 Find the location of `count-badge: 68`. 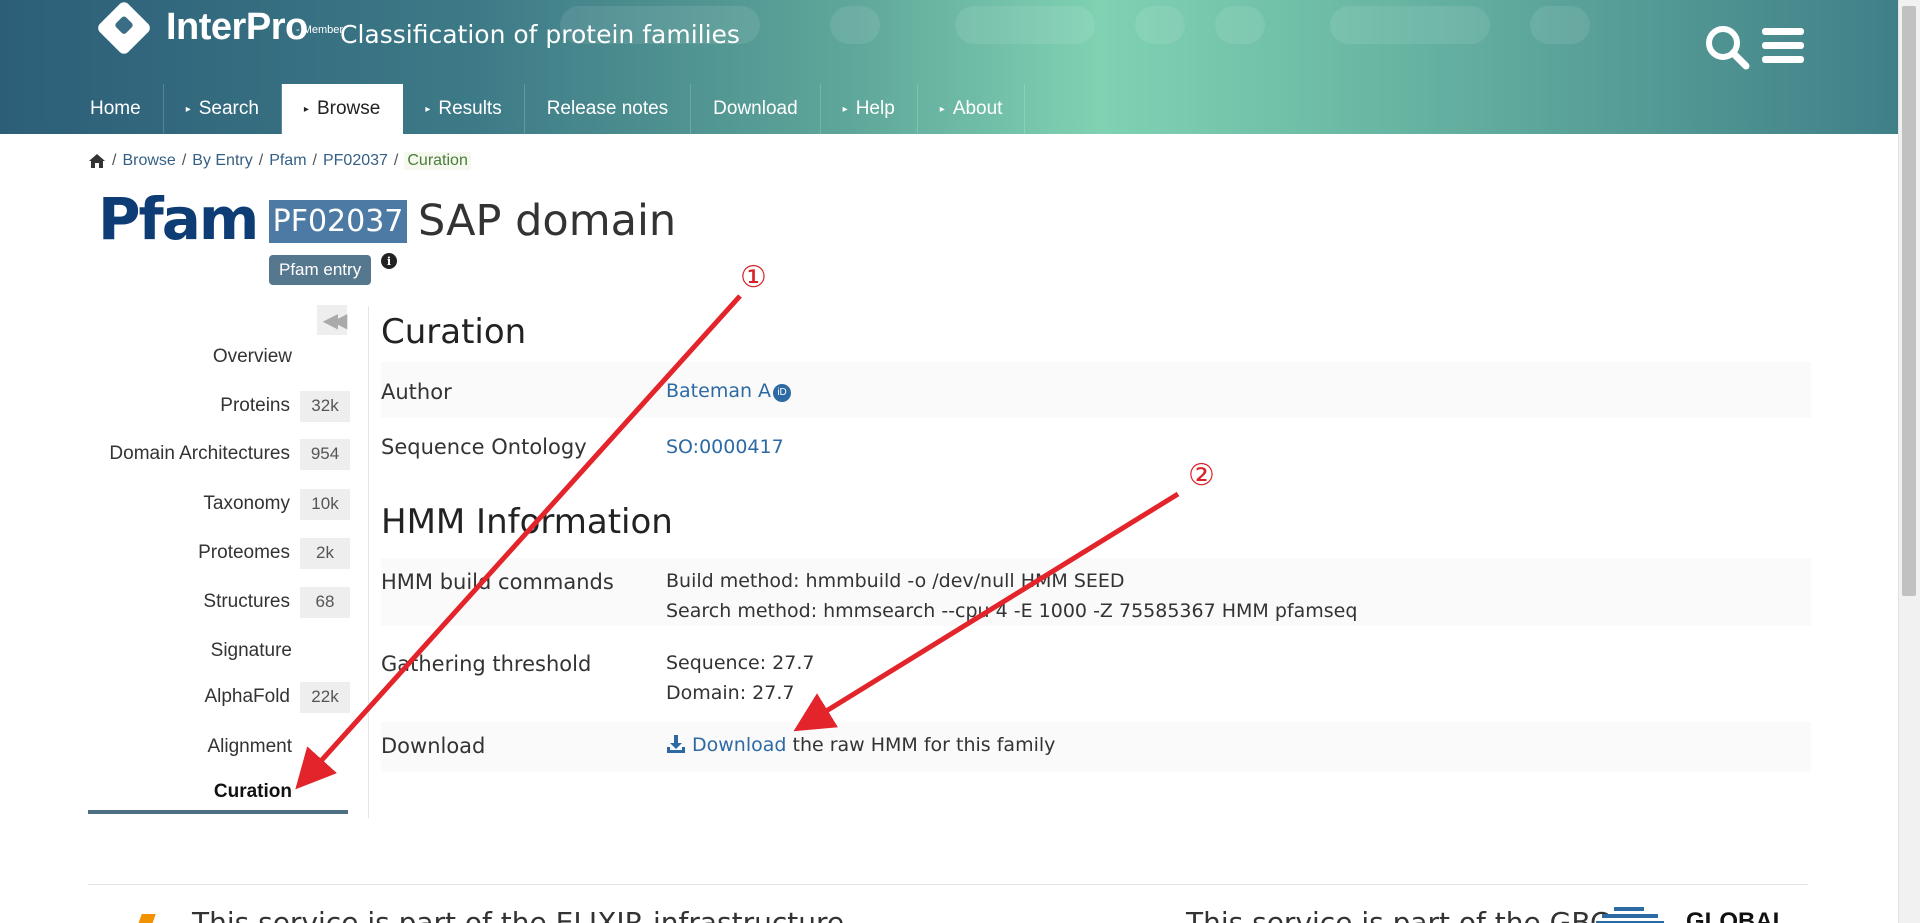

count-badge: 68 is located at coordinates (325, 602).